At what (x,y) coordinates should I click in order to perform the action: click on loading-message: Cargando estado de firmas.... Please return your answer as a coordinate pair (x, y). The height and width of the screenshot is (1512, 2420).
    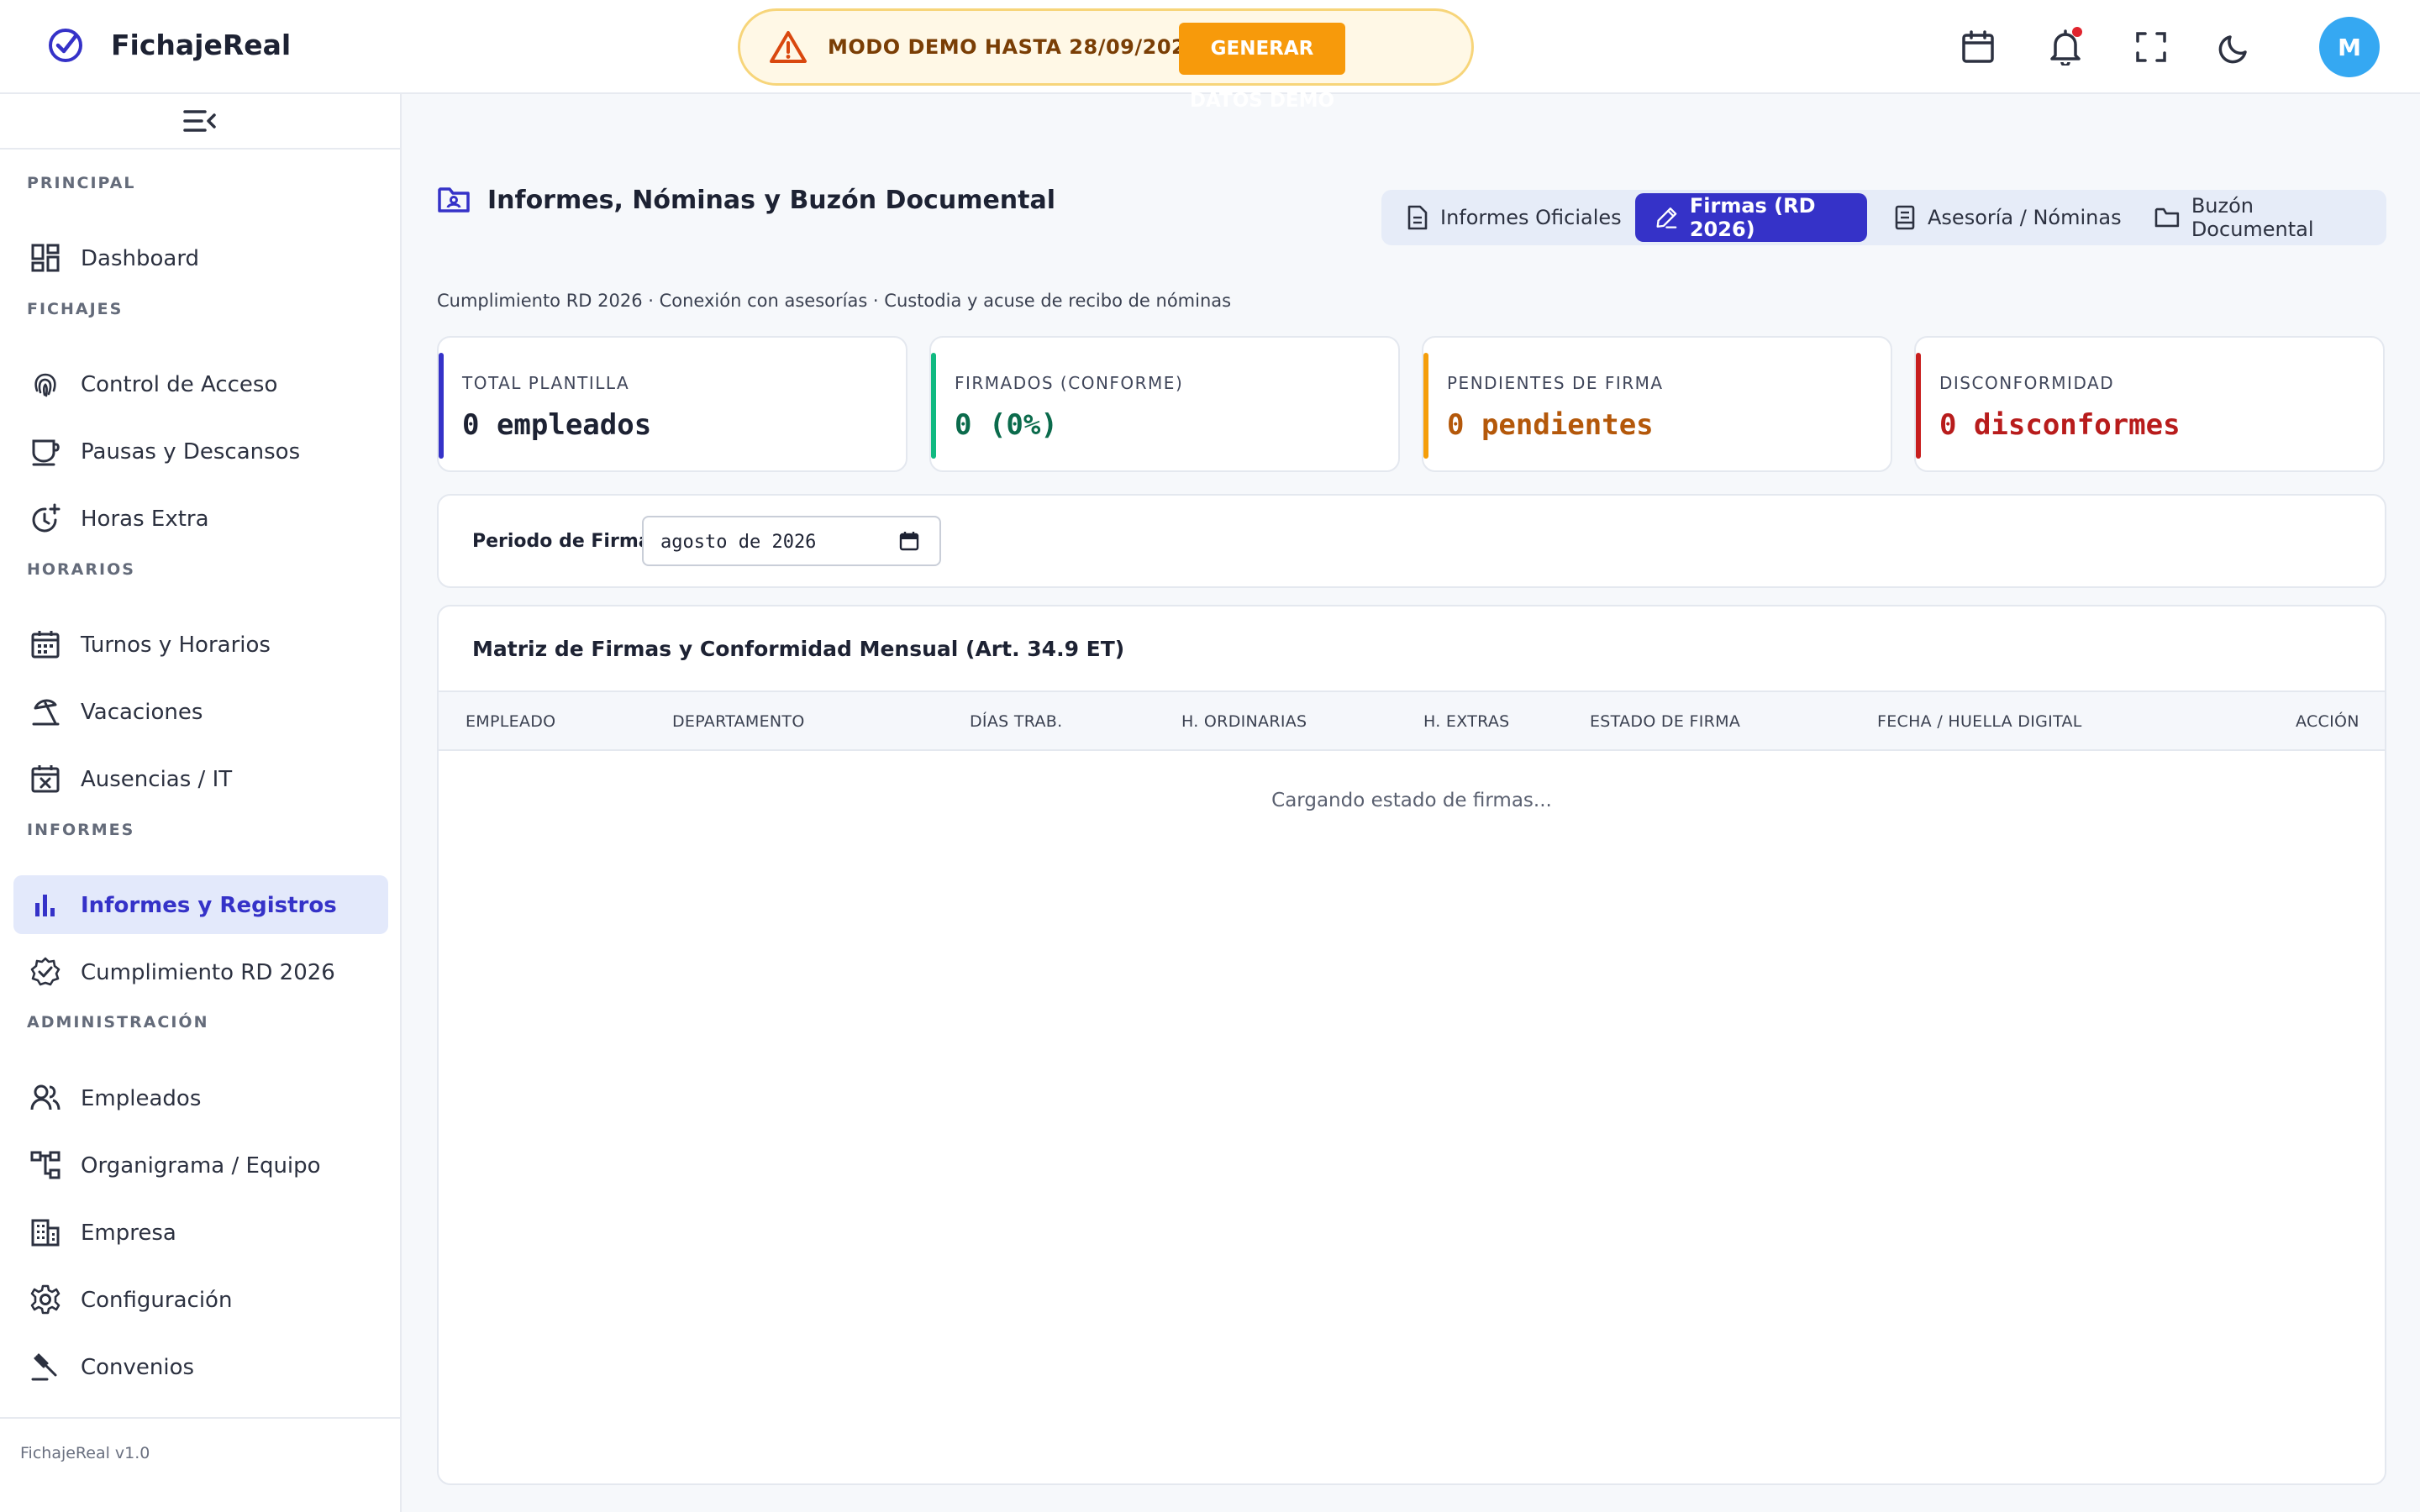
    Looking at the image, I should click on (1411, 800).